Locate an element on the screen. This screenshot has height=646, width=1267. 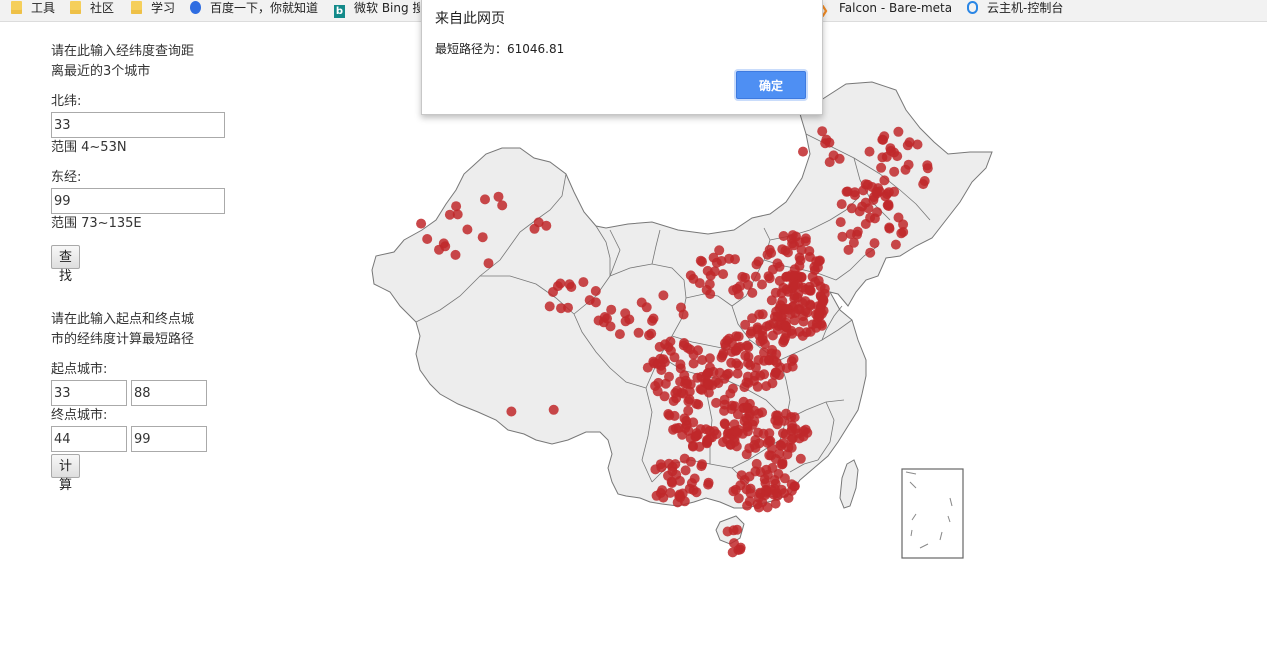
bookmark-label: Falcon - Bare-metal is located at coordinates (895, 8).